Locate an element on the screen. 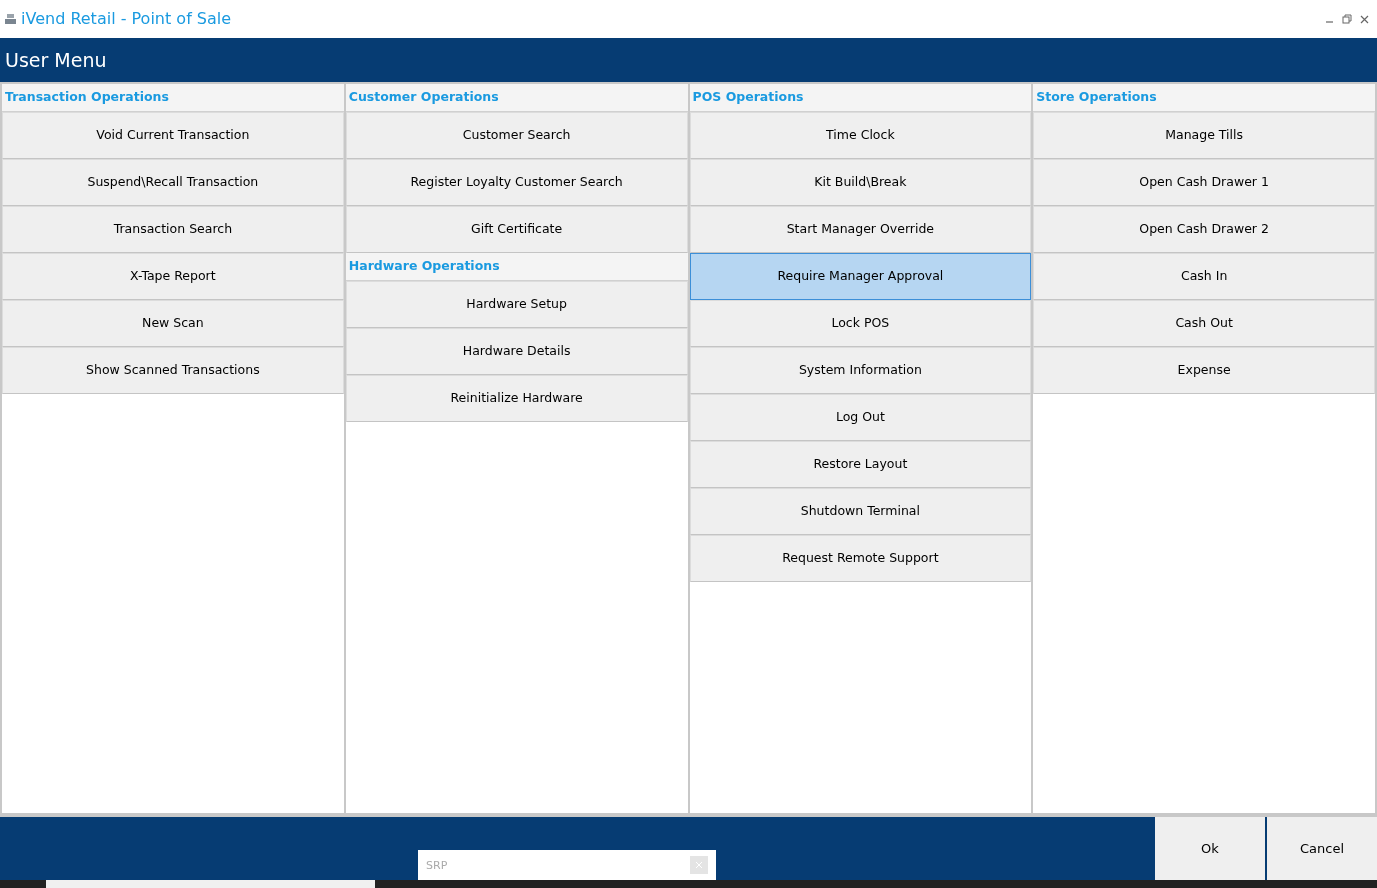 The image size is (1377, 888). menu-button: Suspend\Recall Transaction is located at coordinates (173, 182).